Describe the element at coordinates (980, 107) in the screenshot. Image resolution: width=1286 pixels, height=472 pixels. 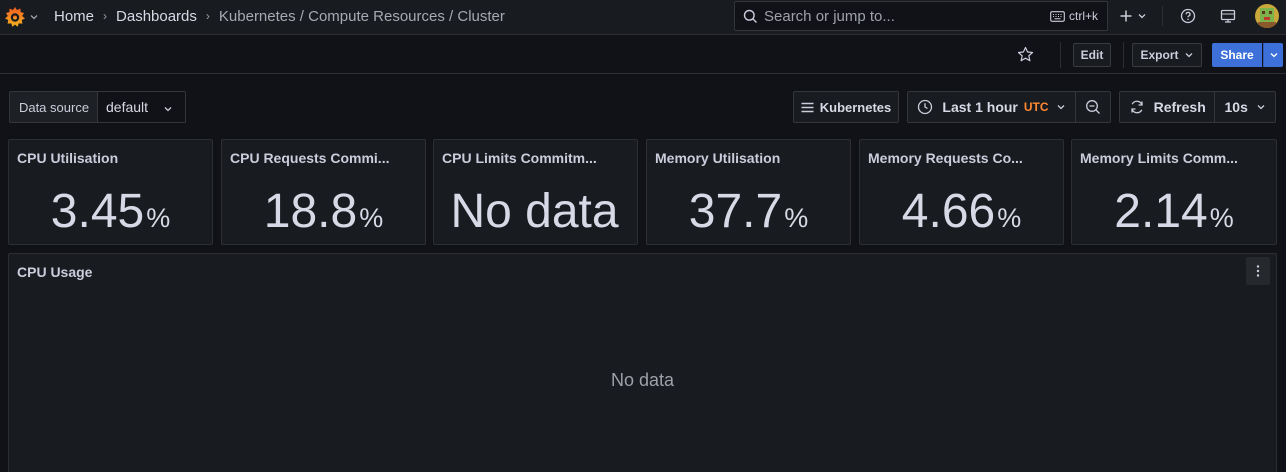
I see `time-range-label: Last 1 hour` at that location.